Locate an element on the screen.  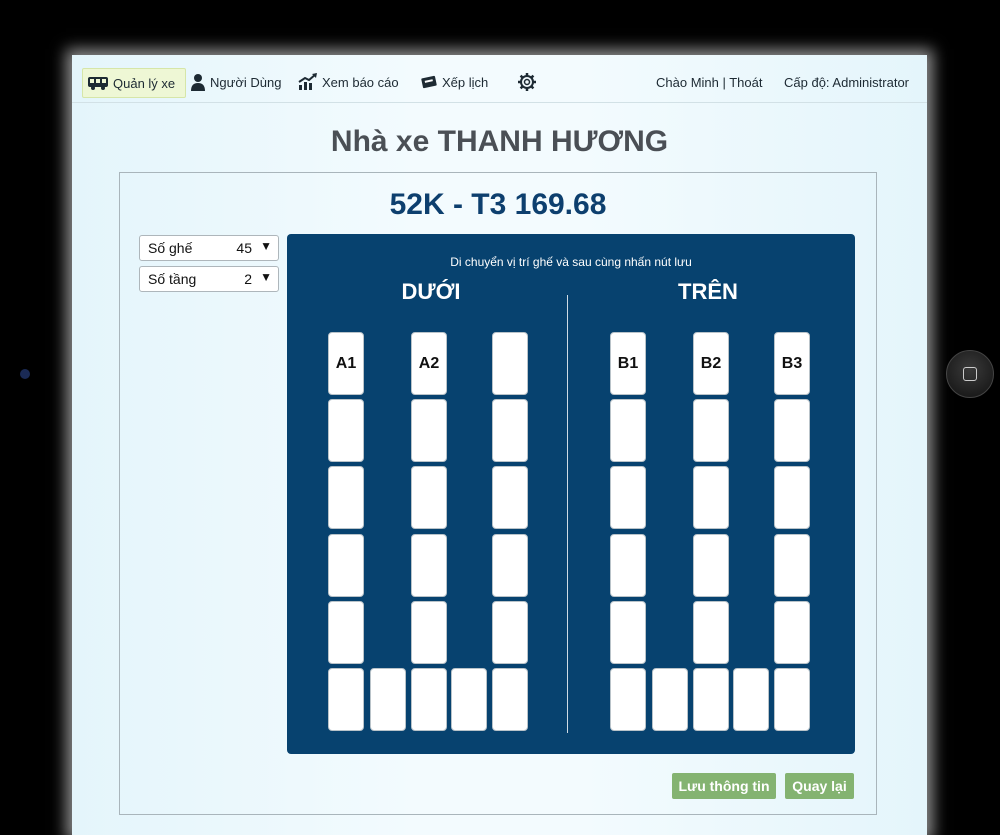
ticket-icon is located at coordinates (429, 82).